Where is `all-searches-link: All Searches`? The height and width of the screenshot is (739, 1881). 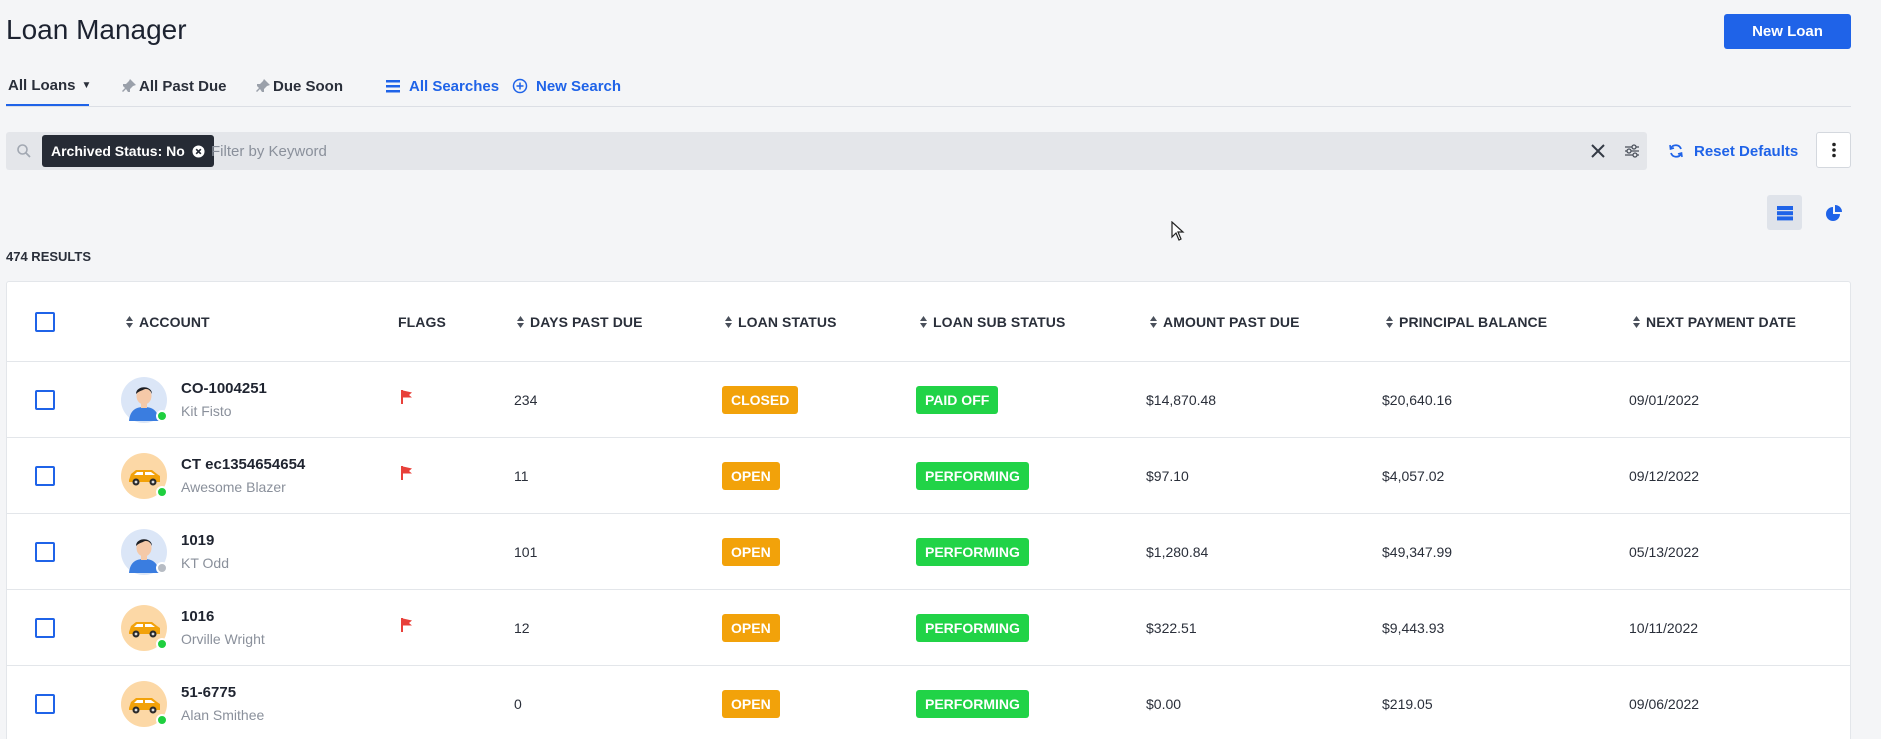
all-searches-link: All Searches is located at coordinates (442, 86).